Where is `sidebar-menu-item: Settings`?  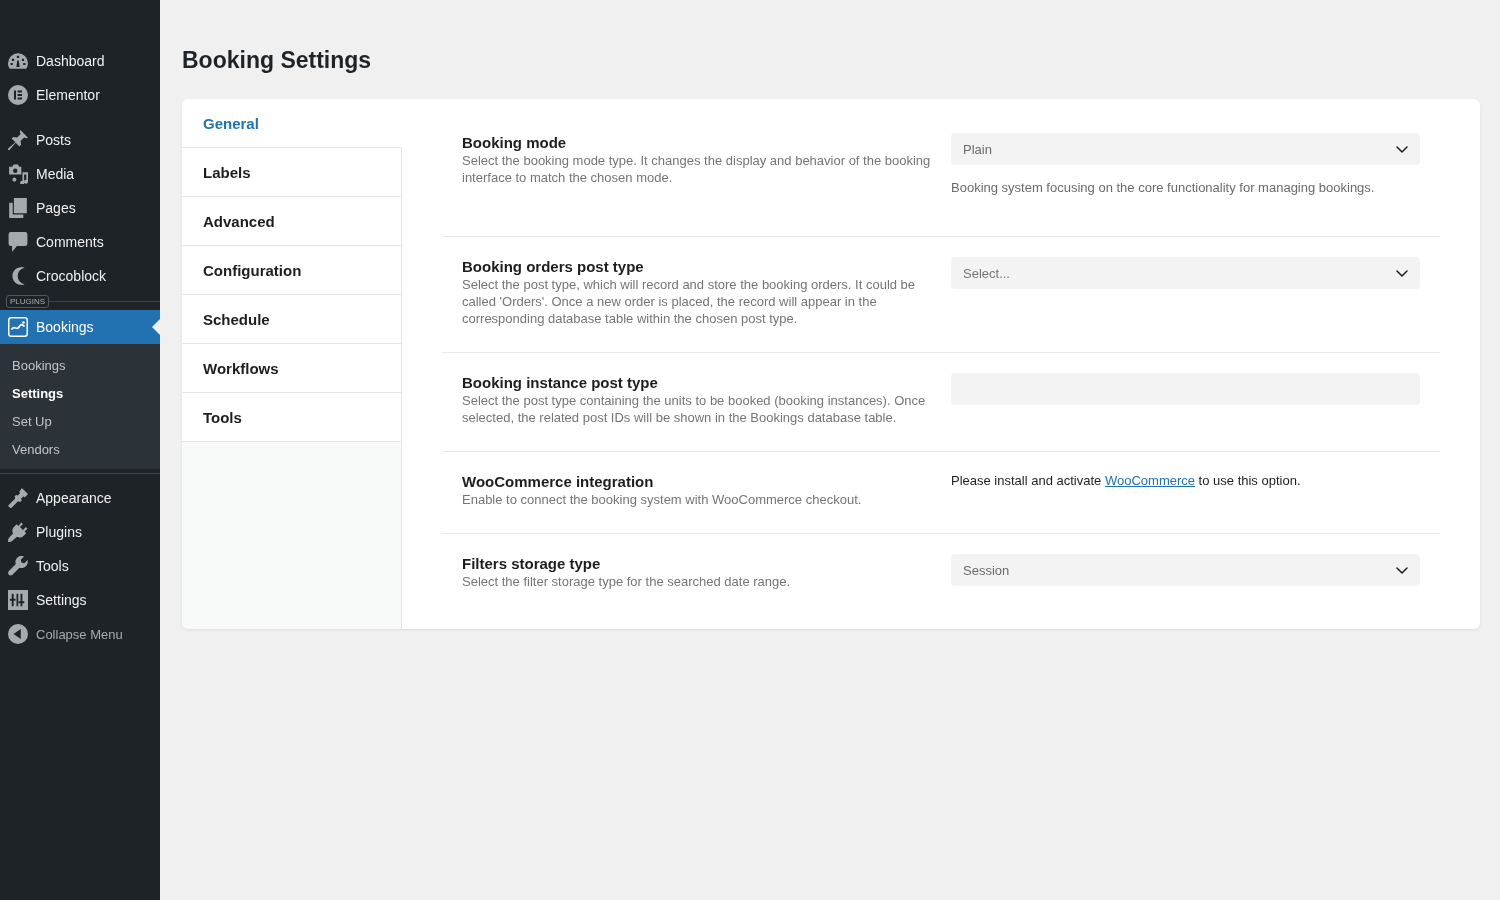
sidebar-menu-item: Settings is located at coordinates (80, 600).